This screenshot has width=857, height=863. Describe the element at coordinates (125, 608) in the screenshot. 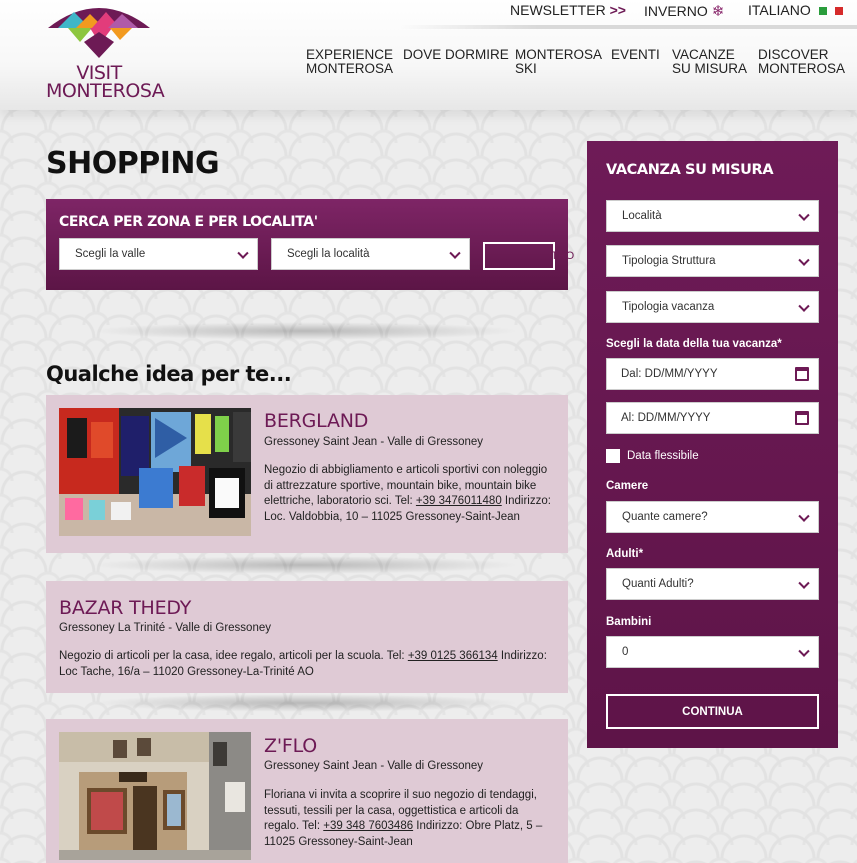

I see `shop-name: BAZAR THEDY` at that location.